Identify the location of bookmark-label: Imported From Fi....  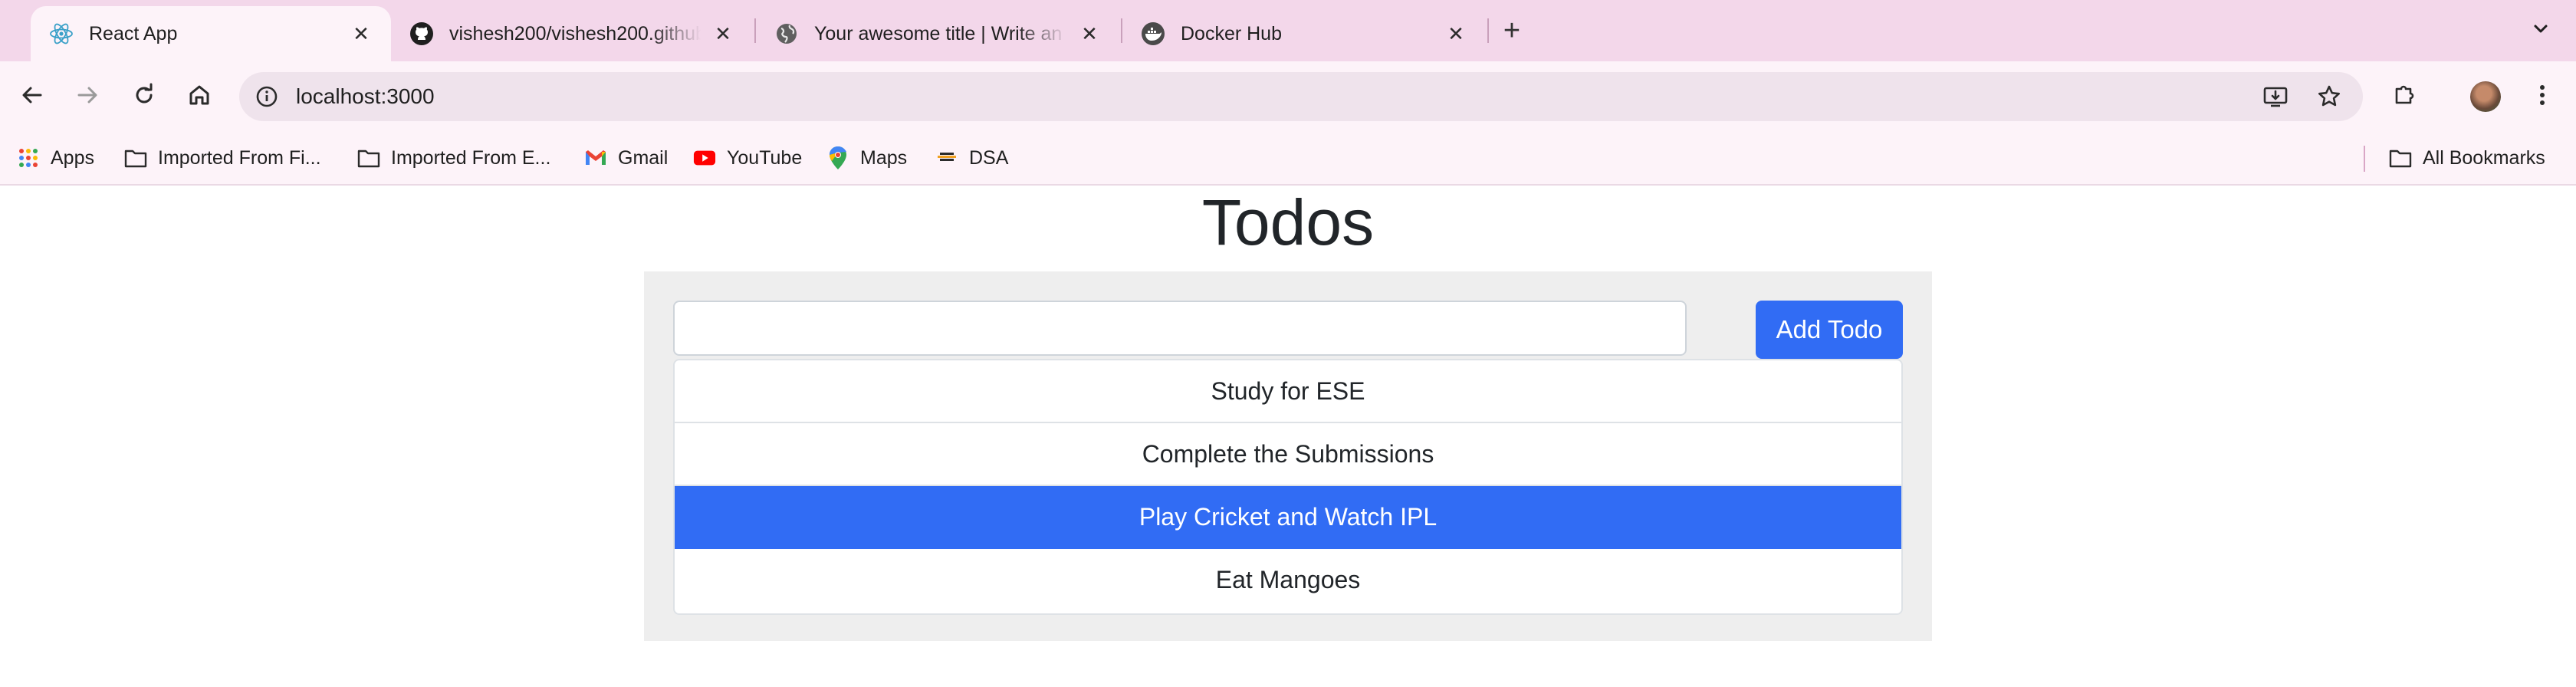
(239, 157).